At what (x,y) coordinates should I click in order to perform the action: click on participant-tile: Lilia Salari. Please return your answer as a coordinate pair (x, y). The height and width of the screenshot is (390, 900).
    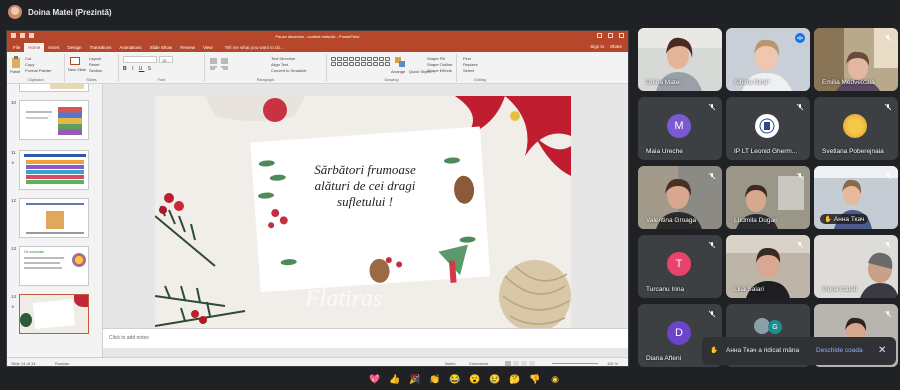
    Looking at the image, I should click on (768, 266).